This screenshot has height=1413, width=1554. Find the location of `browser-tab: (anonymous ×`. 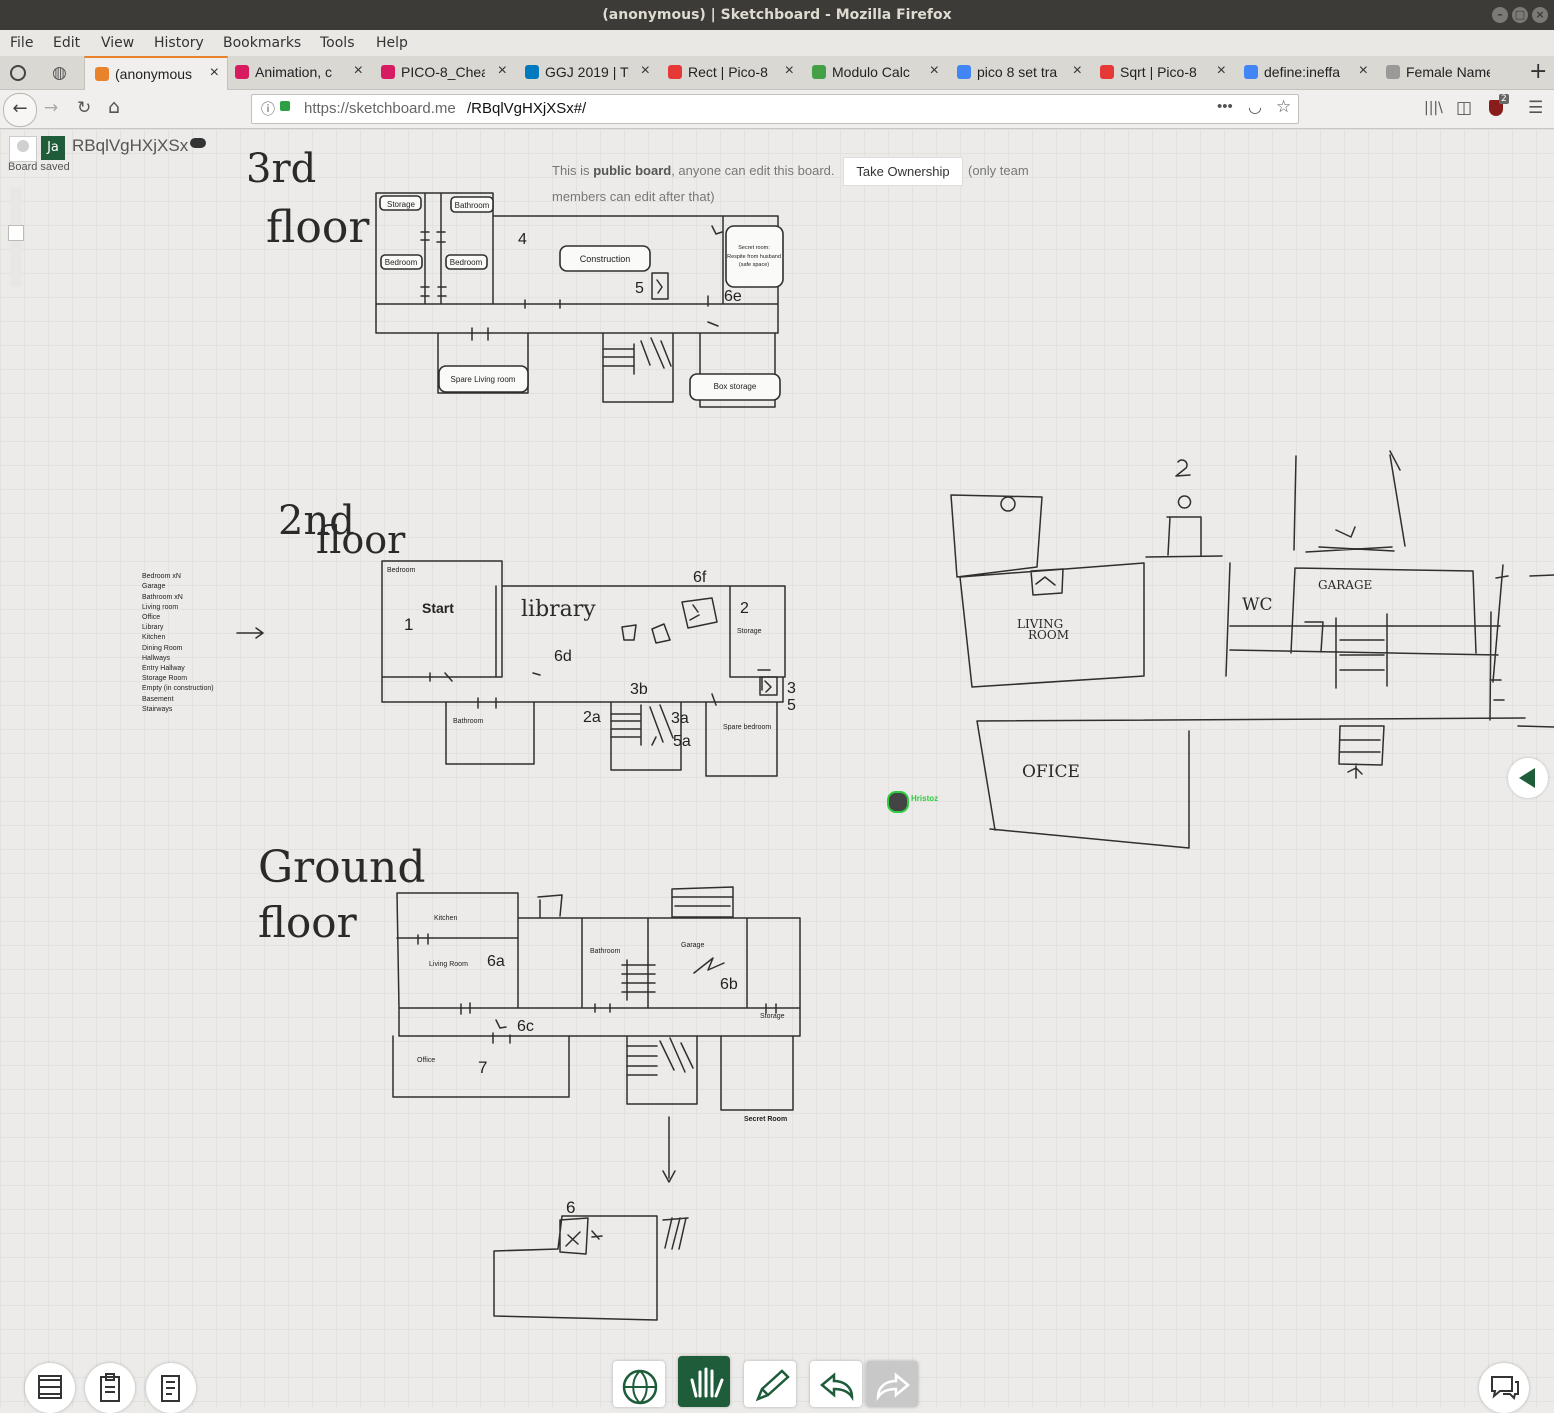

browser-tab: (anonymous × is located at coordinates (156, 73).